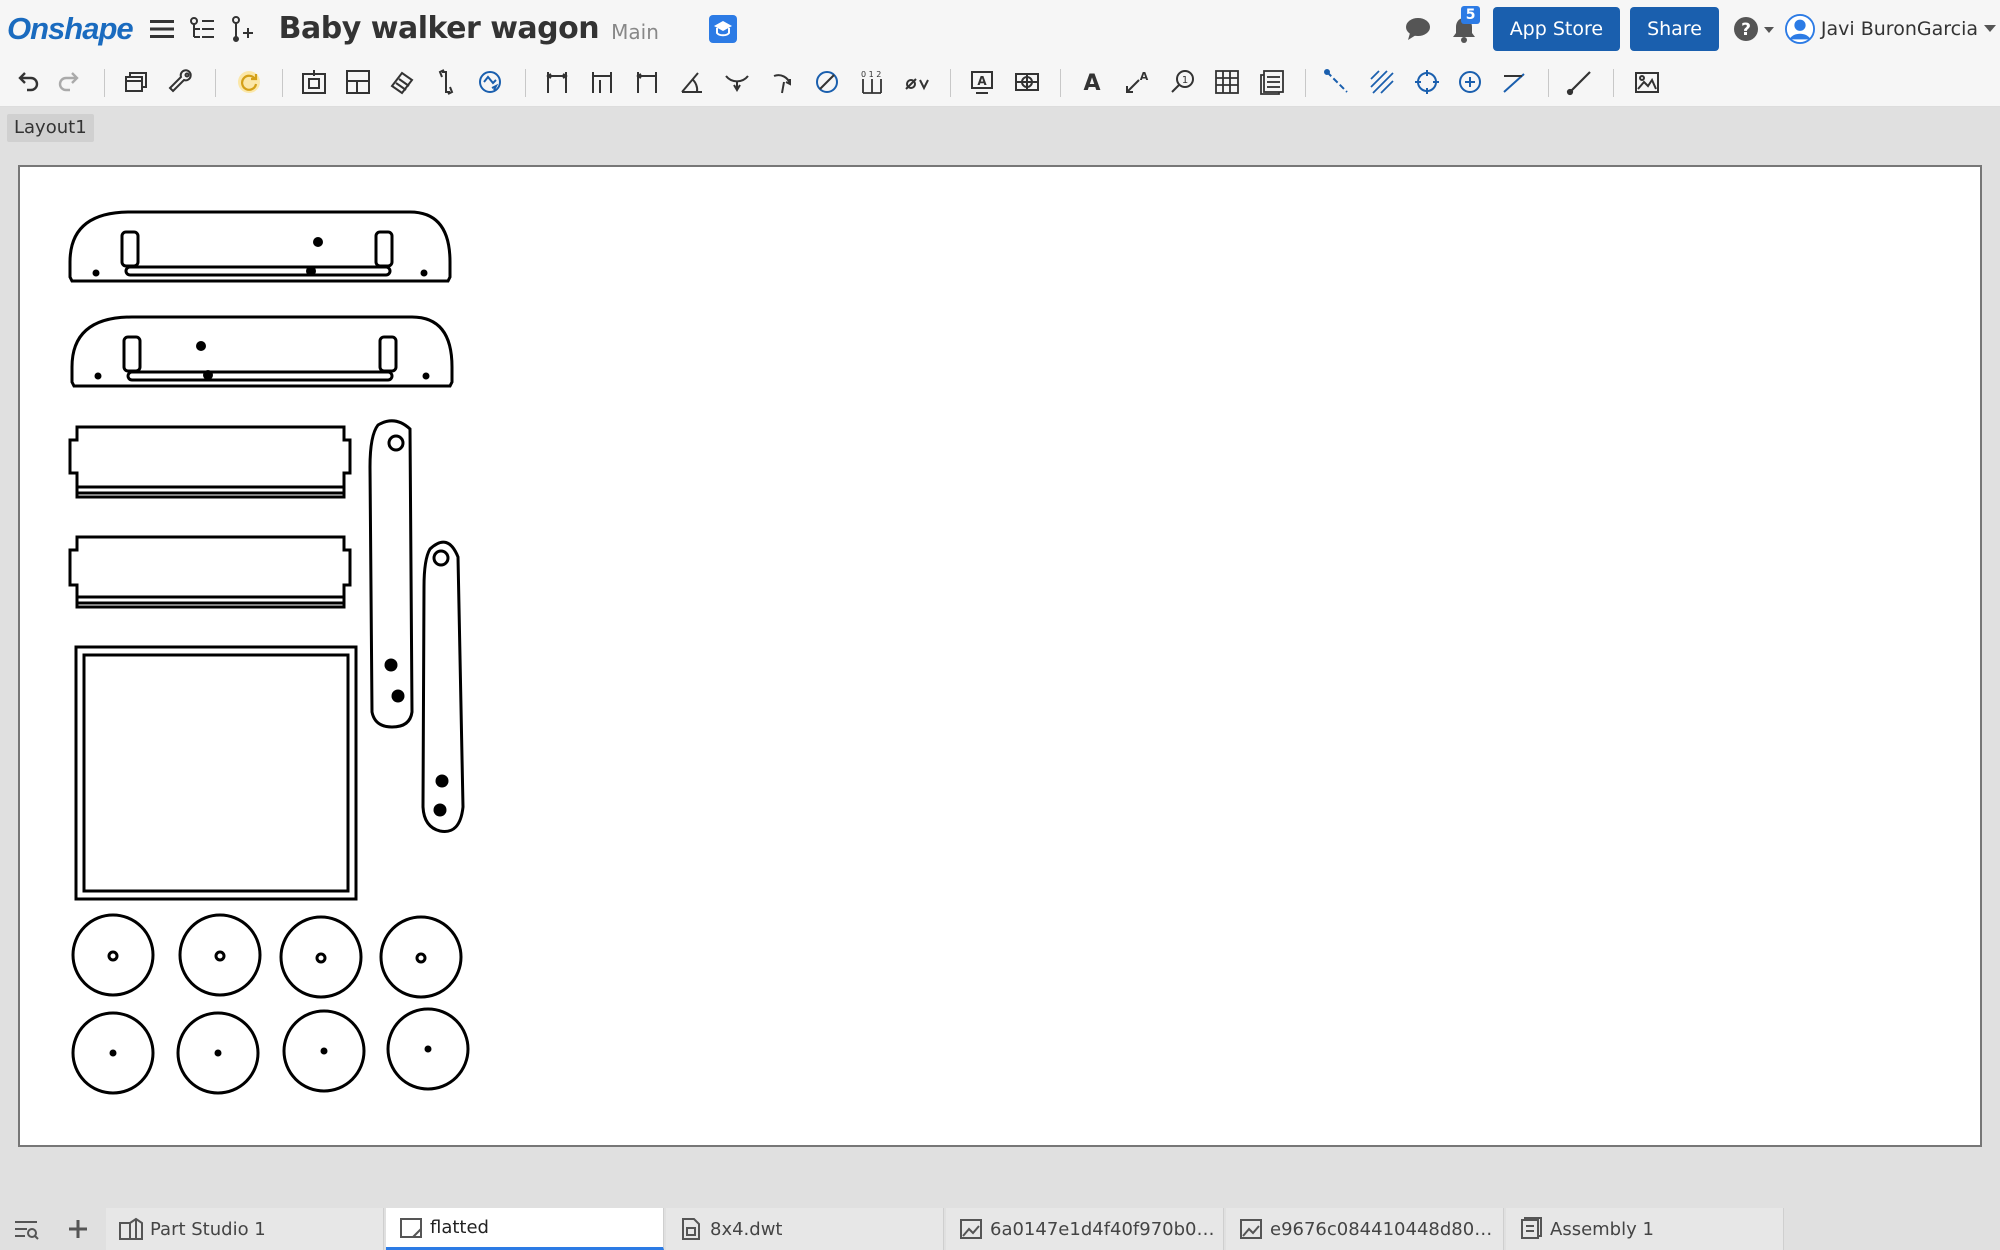  I want to click on drawing-toolbar: 0 1 2 A A A 1, so click(1000, 82).